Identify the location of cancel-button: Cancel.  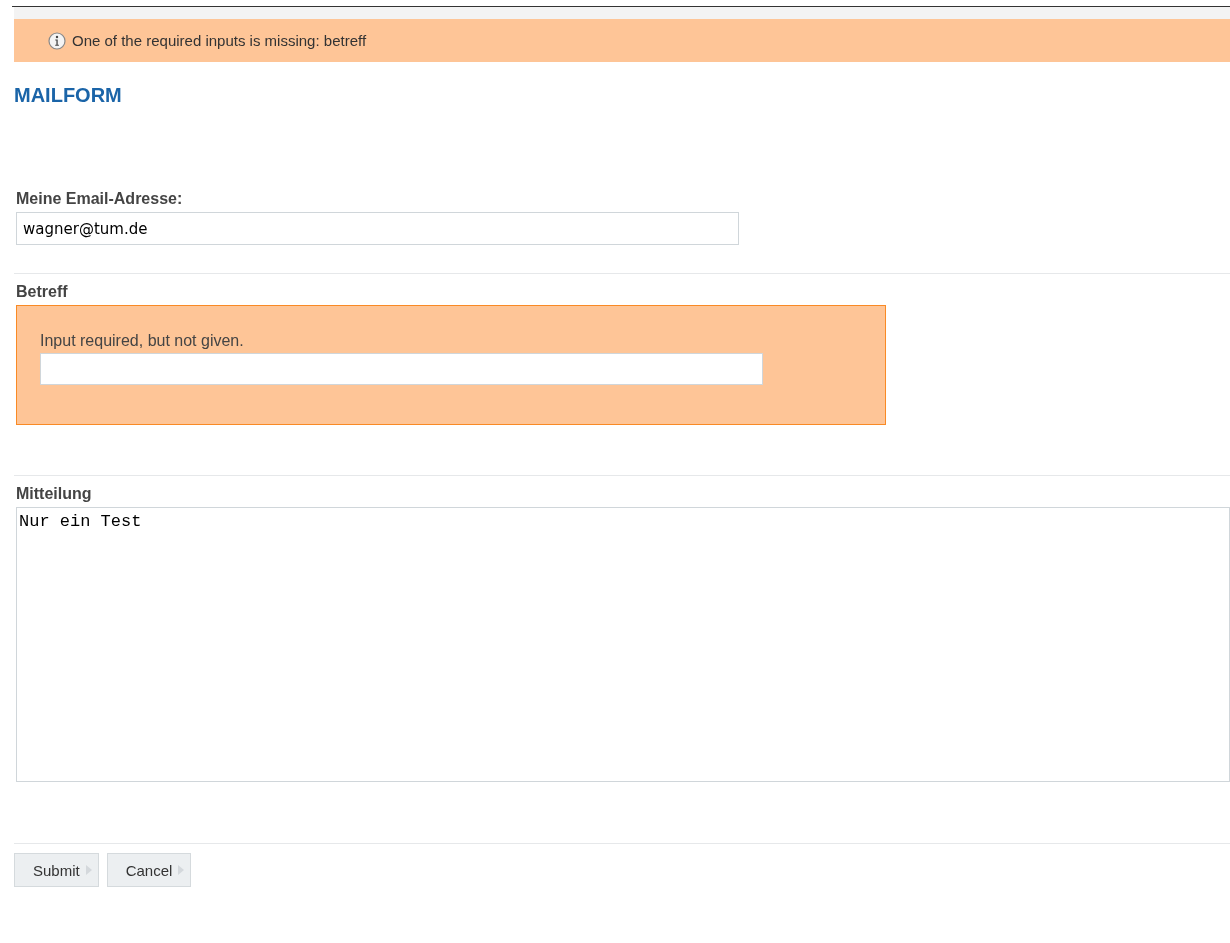
(149, 870).